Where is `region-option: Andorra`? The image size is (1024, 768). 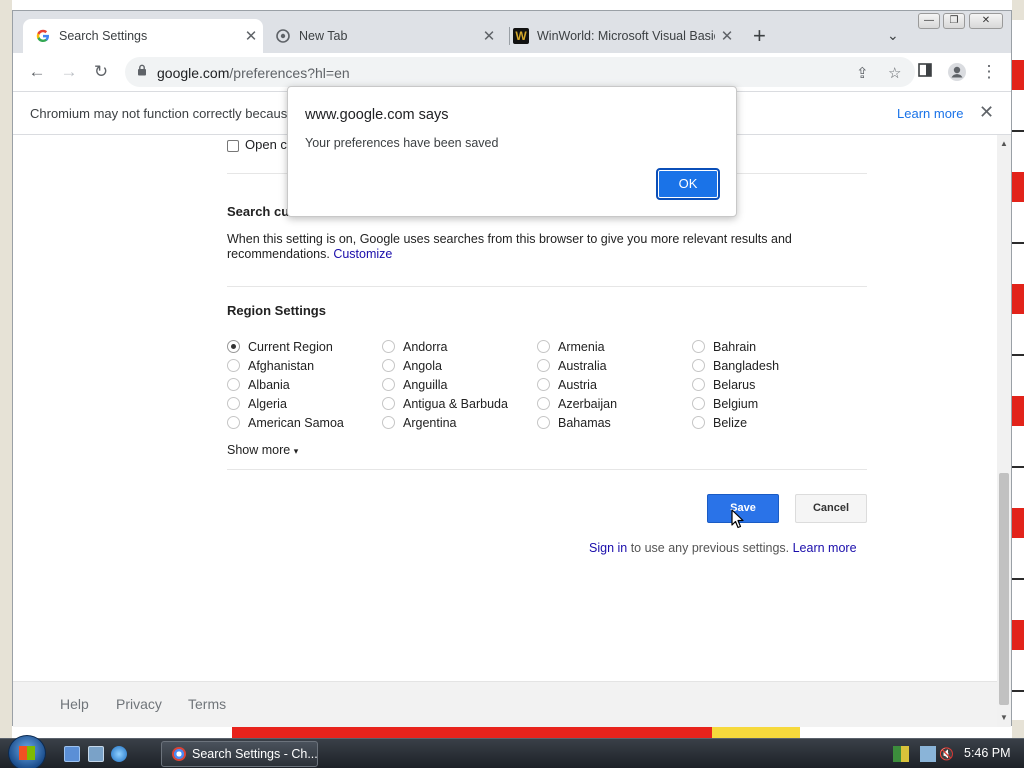 region-option: Andorra is located at coordinates (445, 346).